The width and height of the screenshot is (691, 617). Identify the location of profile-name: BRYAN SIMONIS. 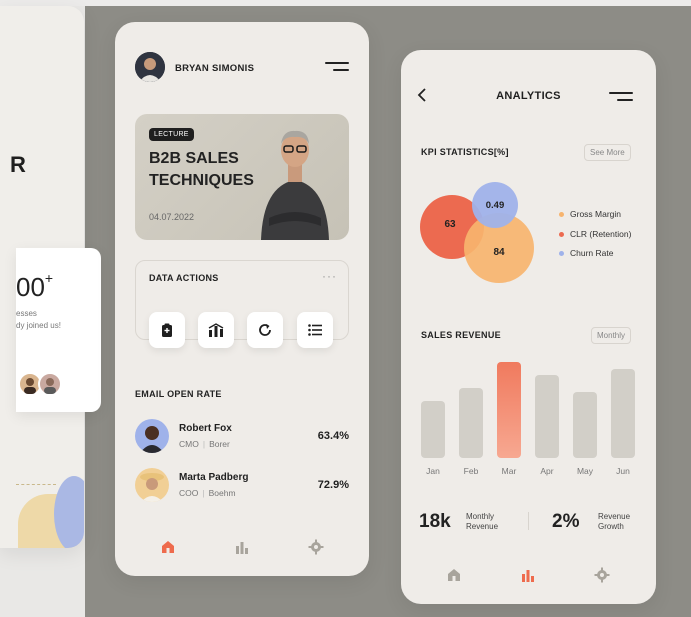
(215, 68).